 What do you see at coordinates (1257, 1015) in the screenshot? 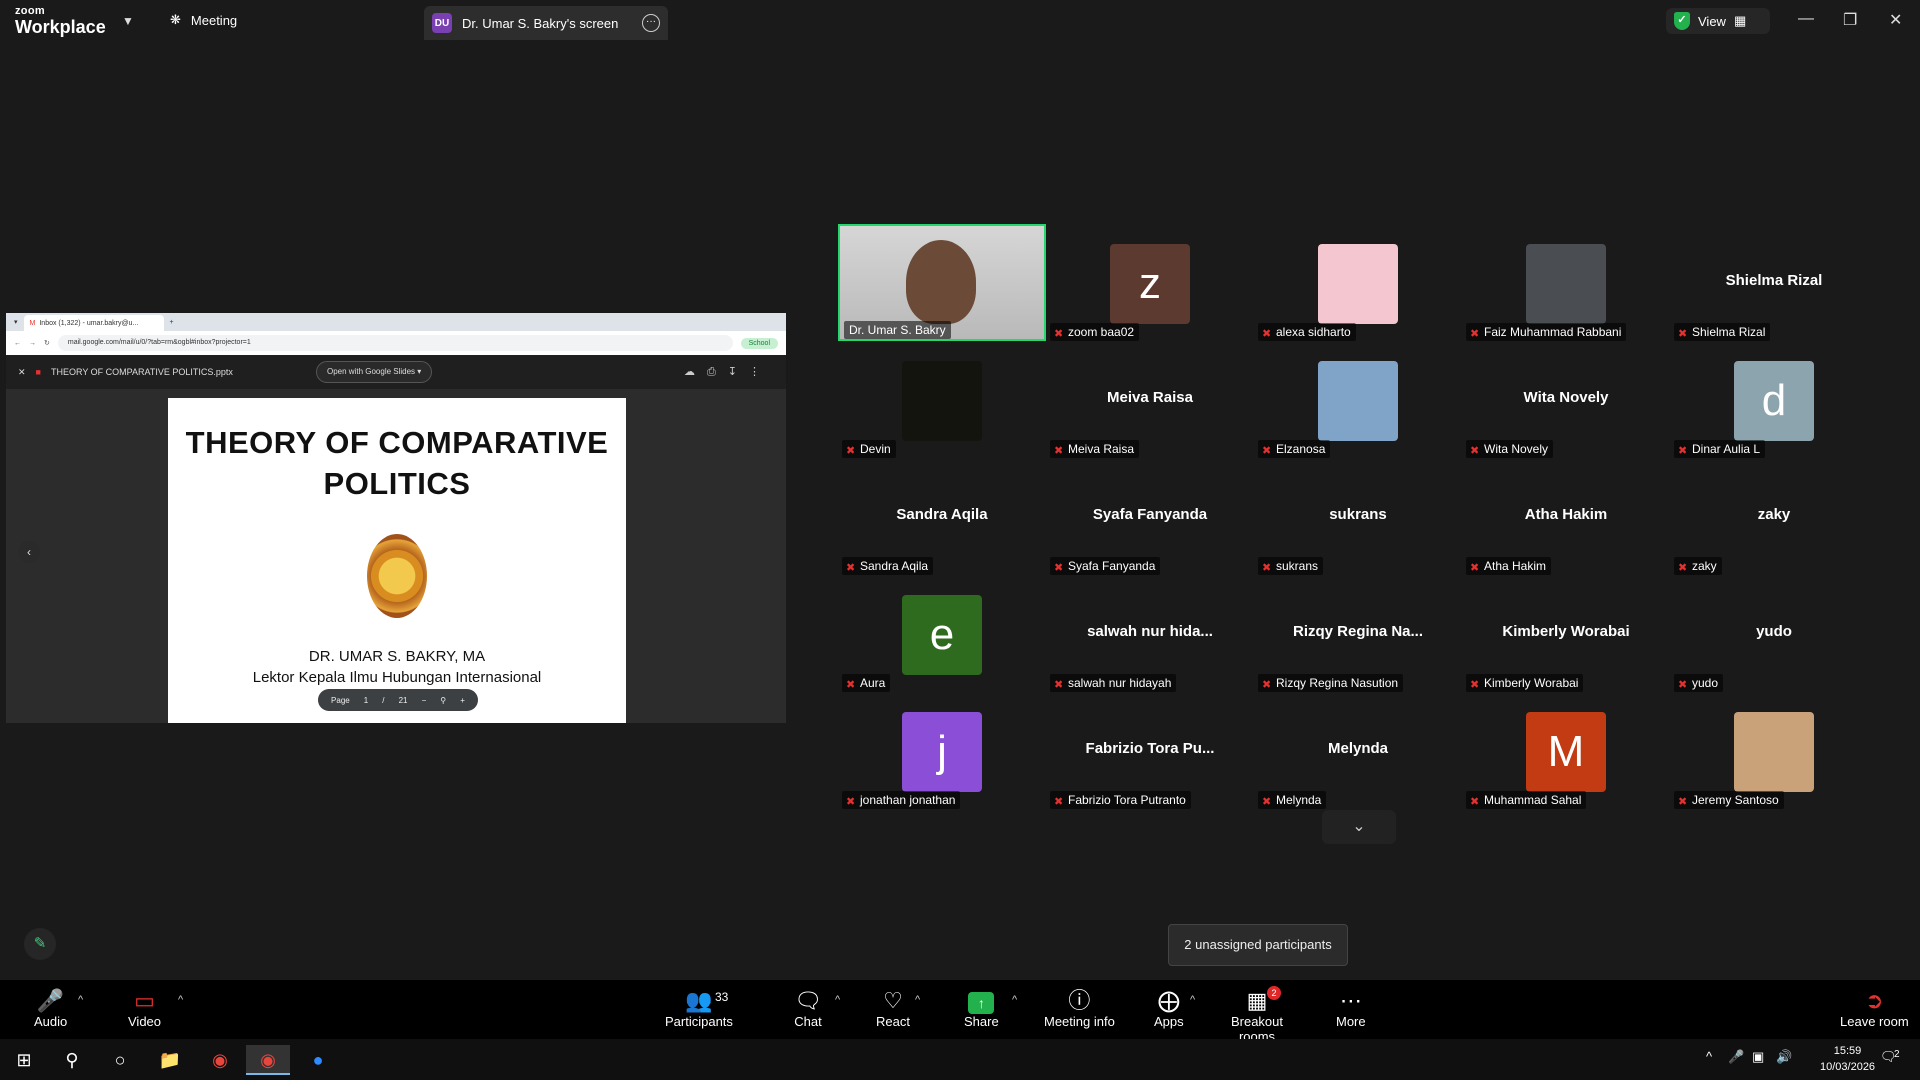
I see `breakout-rooms-button: ▦ 2 Breakout rooms` at bounding box center [1257, 1015].